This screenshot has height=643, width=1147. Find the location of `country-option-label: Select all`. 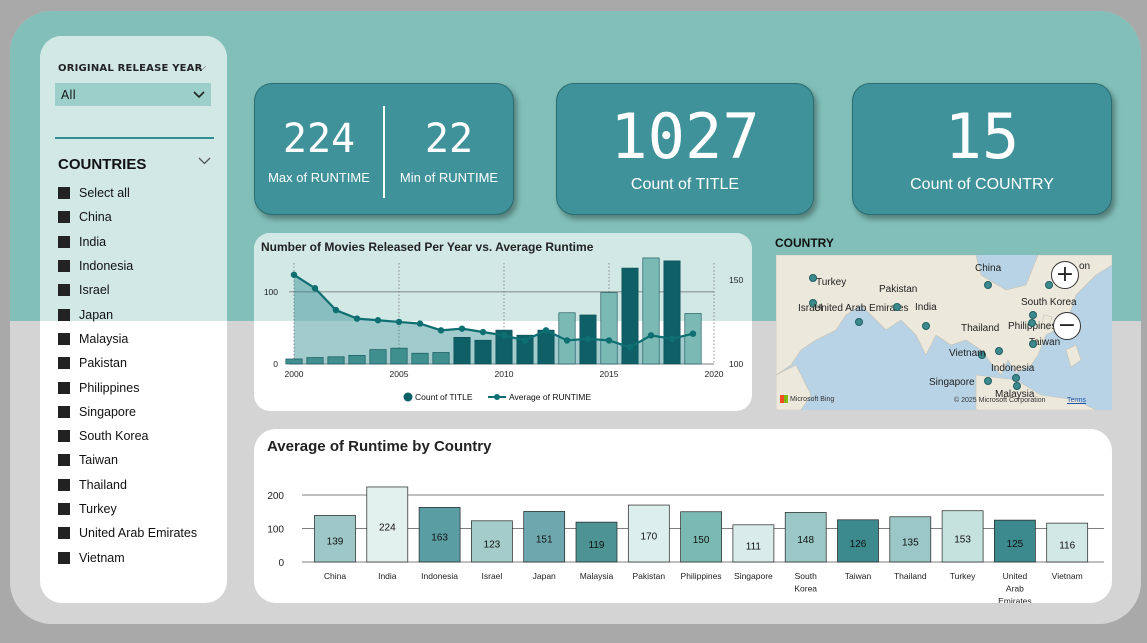

country-option-label: Select all is located at coordinates (104, 193).